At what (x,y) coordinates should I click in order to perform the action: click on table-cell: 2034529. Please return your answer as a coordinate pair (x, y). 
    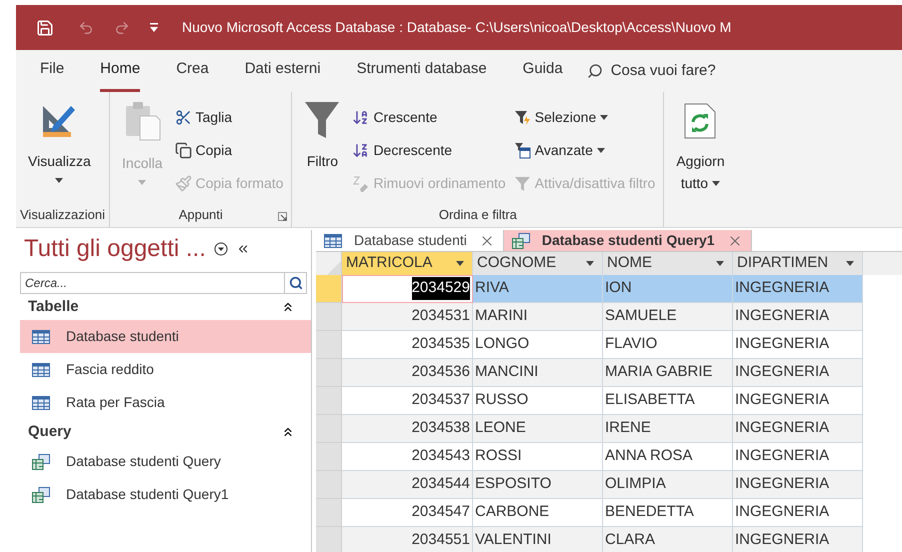
    Looking at the image, I should click on (407, 288).